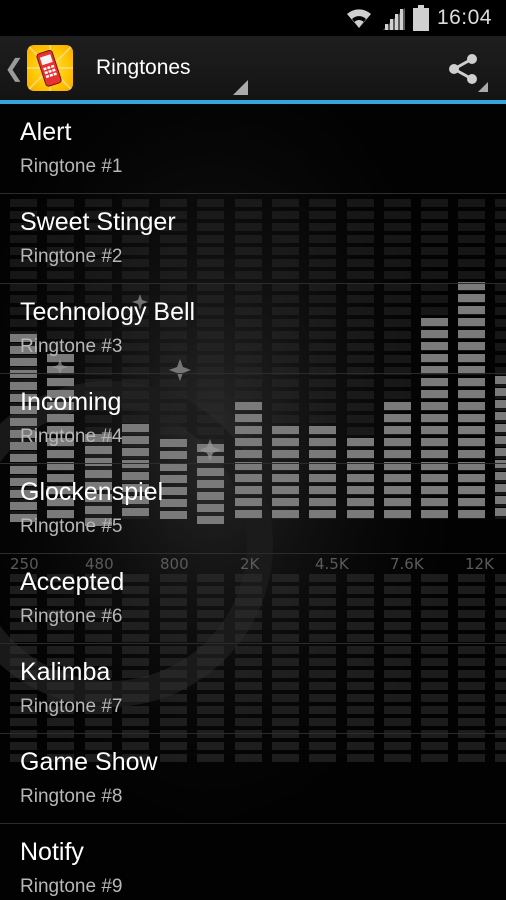 The width and height of the screenshot is (506, 900). I want to click on status-time: 16:04, so click(464, 17).